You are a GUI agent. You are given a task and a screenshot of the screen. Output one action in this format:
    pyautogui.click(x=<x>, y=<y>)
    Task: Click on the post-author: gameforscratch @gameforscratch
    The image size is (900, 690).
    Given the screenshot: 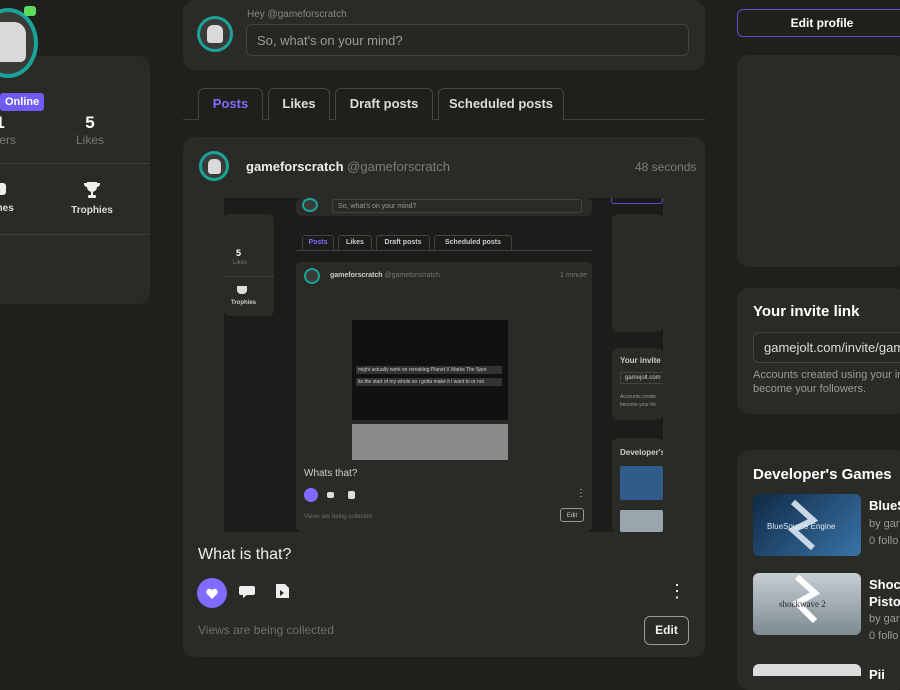 What is the action you would take?
    pyautogui.click(x=348, y=166)
    